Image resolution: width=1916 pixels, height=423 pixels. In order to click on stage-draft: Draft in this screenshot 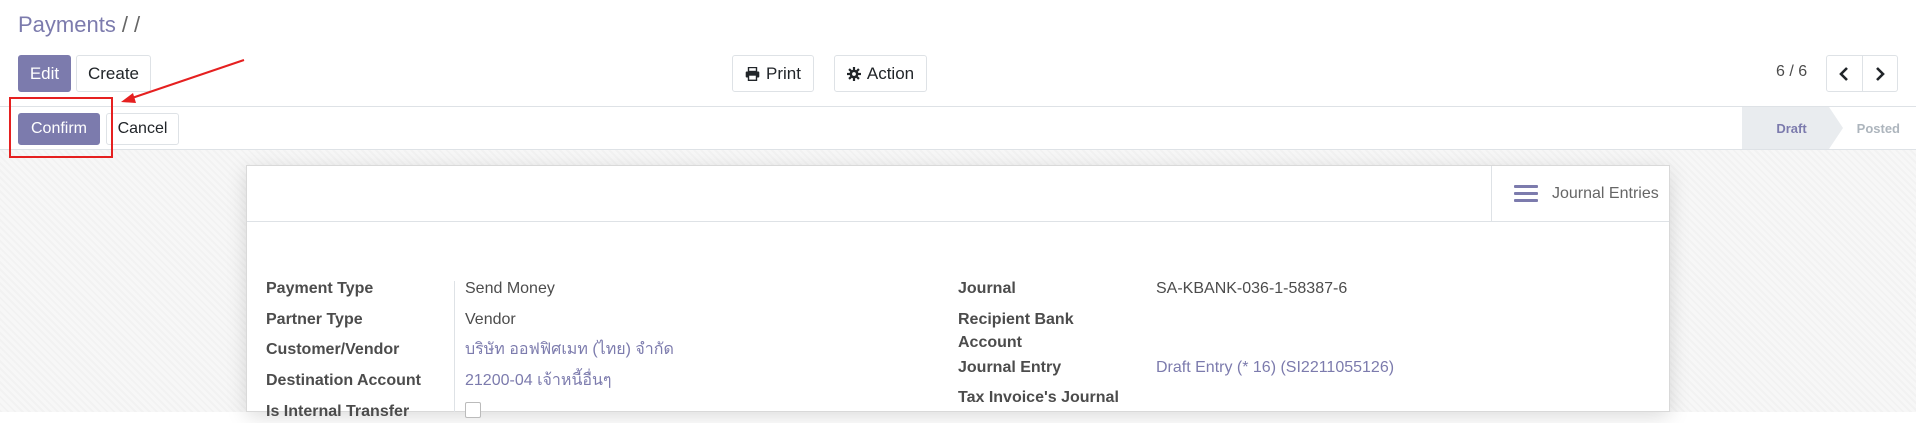, I will do `click(1793, 128)`.